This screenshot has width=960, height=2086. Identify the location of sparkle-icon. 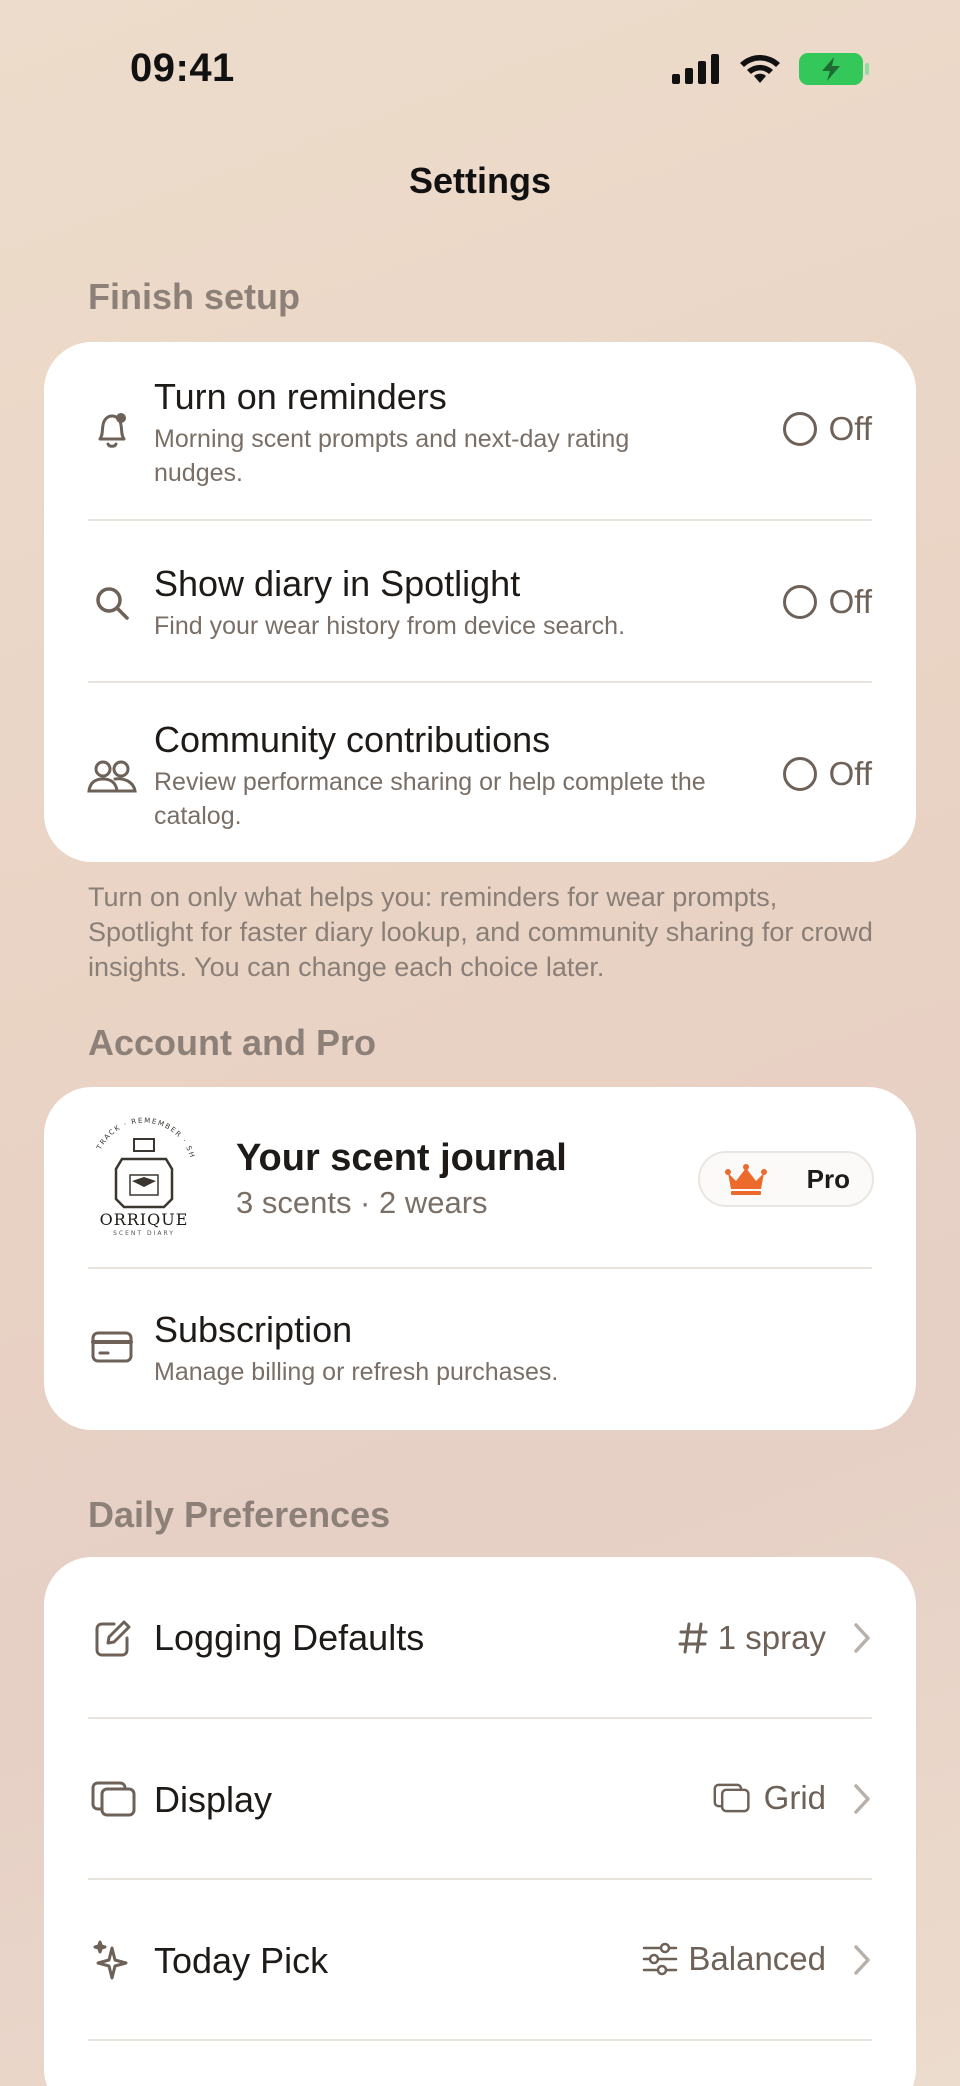
(110, 1960).